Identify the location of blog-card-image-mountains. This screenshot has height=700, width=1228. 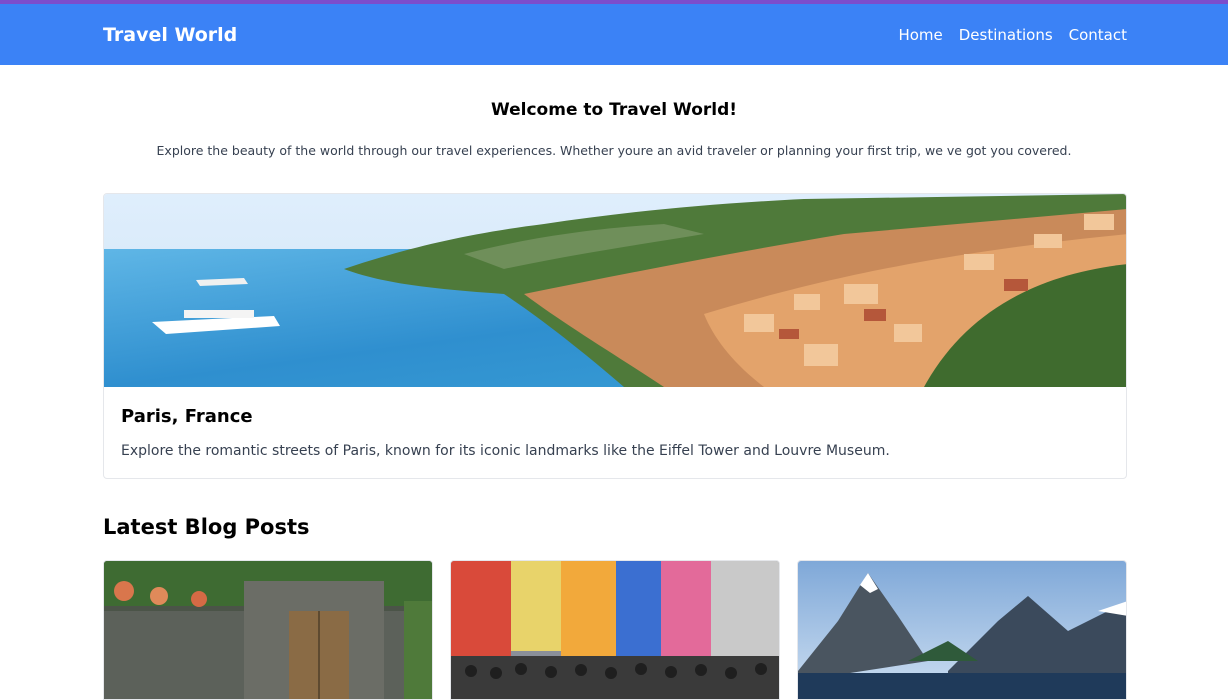
(962, 630).